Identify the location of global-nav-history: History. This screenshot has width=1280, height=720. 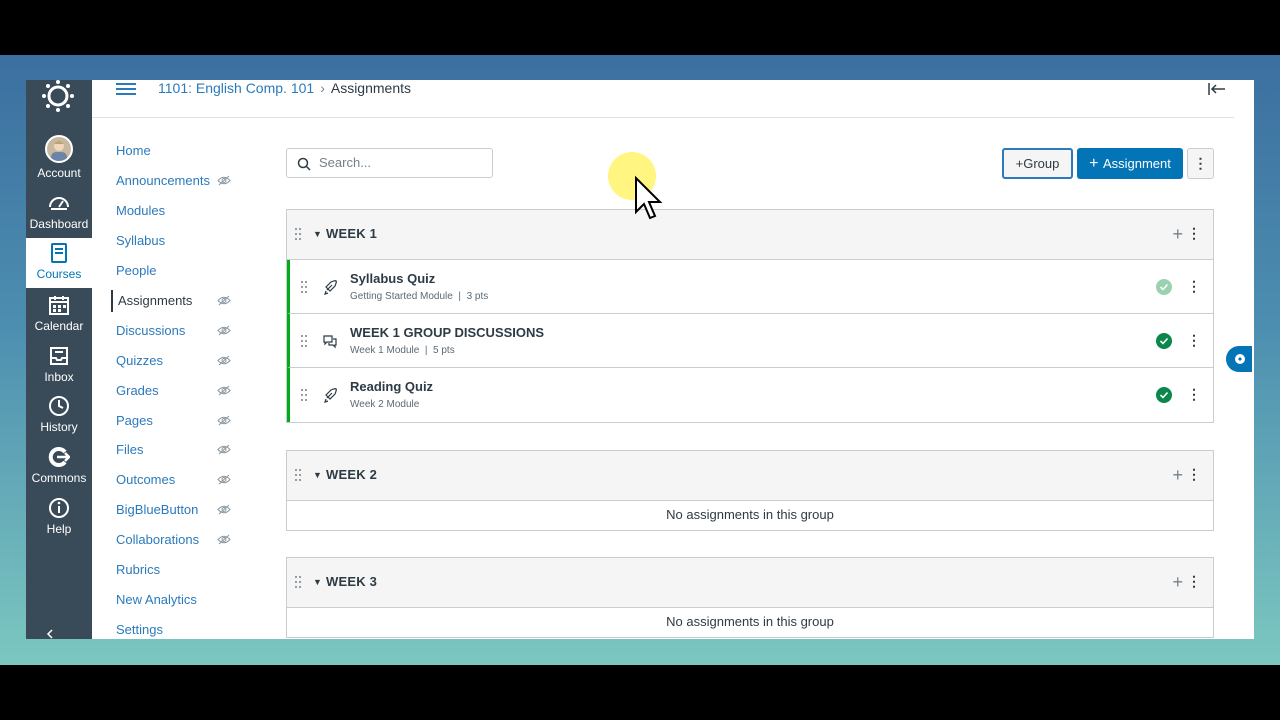
(59, 420).